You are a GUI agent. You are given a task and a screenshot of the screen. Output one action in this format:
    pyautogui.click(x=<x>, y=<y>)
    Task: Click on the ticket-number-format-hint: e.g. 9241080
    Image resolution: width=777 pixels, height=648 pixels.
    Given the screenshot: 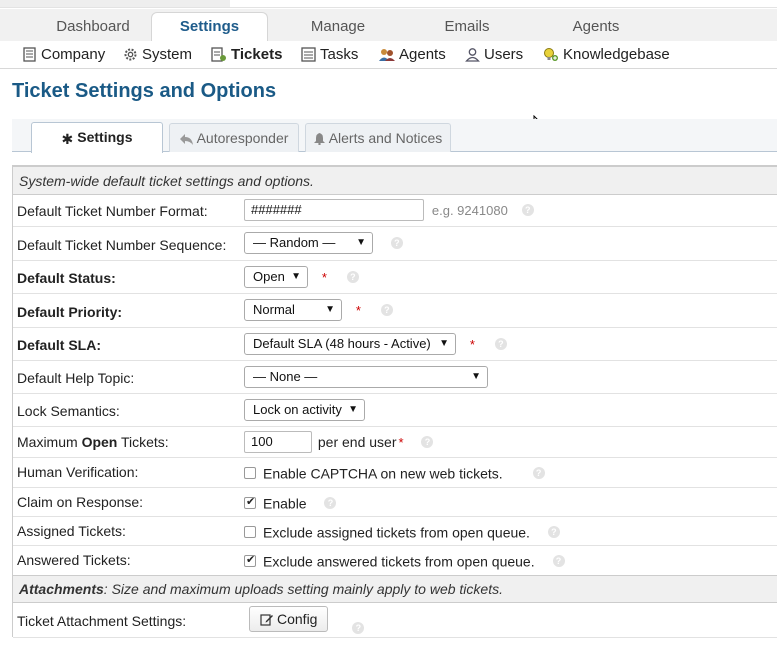 What is the action you would take?
    pyautogui.click(x=469, y=210)
    